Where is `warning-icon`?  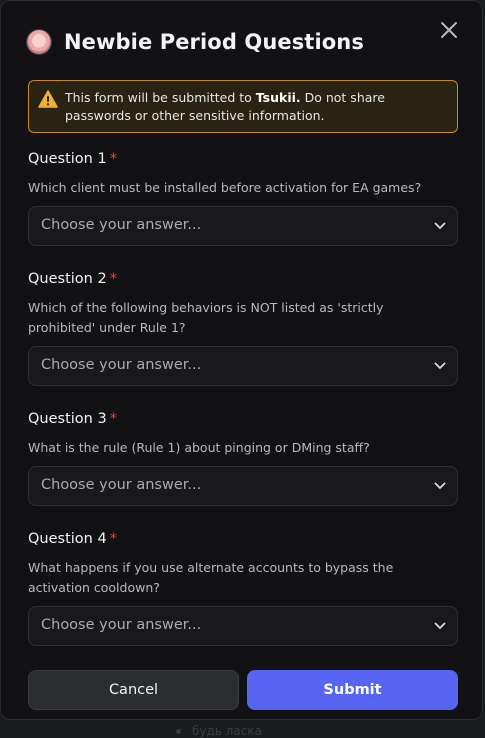 warning-icon is located at coordinates (48, 99).